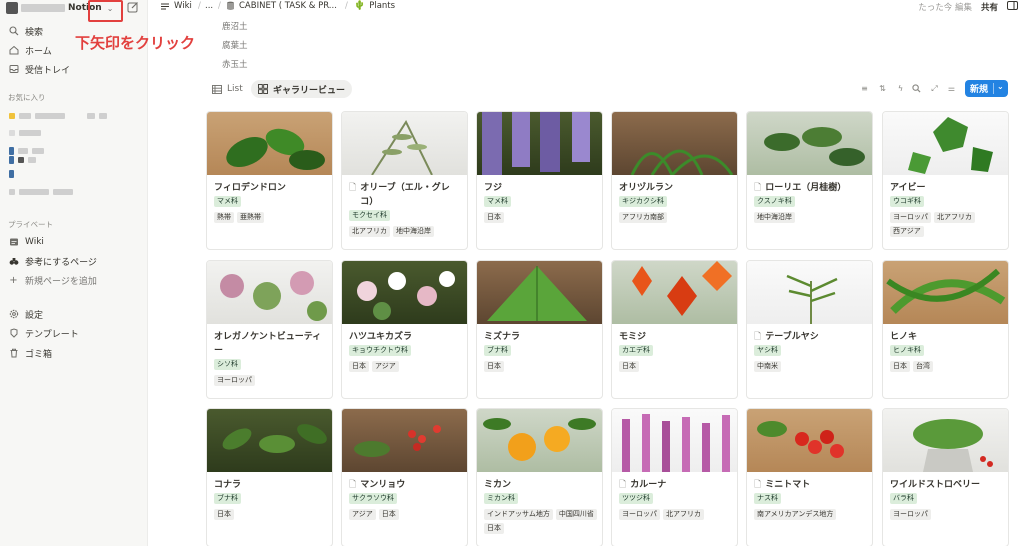  What do you see at coordinates (677, 498) in the screenshot?
I see `family-tags: ツツジ科` at bounding box center [677, 498].